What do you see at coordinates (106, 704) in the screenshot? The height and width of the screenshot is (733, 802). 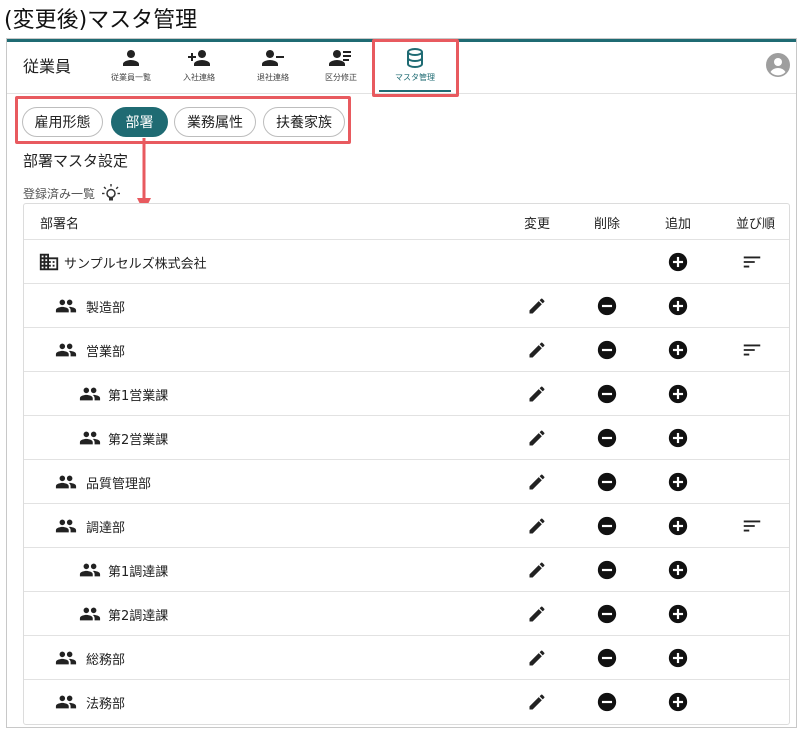 I see `department-name: 法務部` at bounding box center [106, 704].